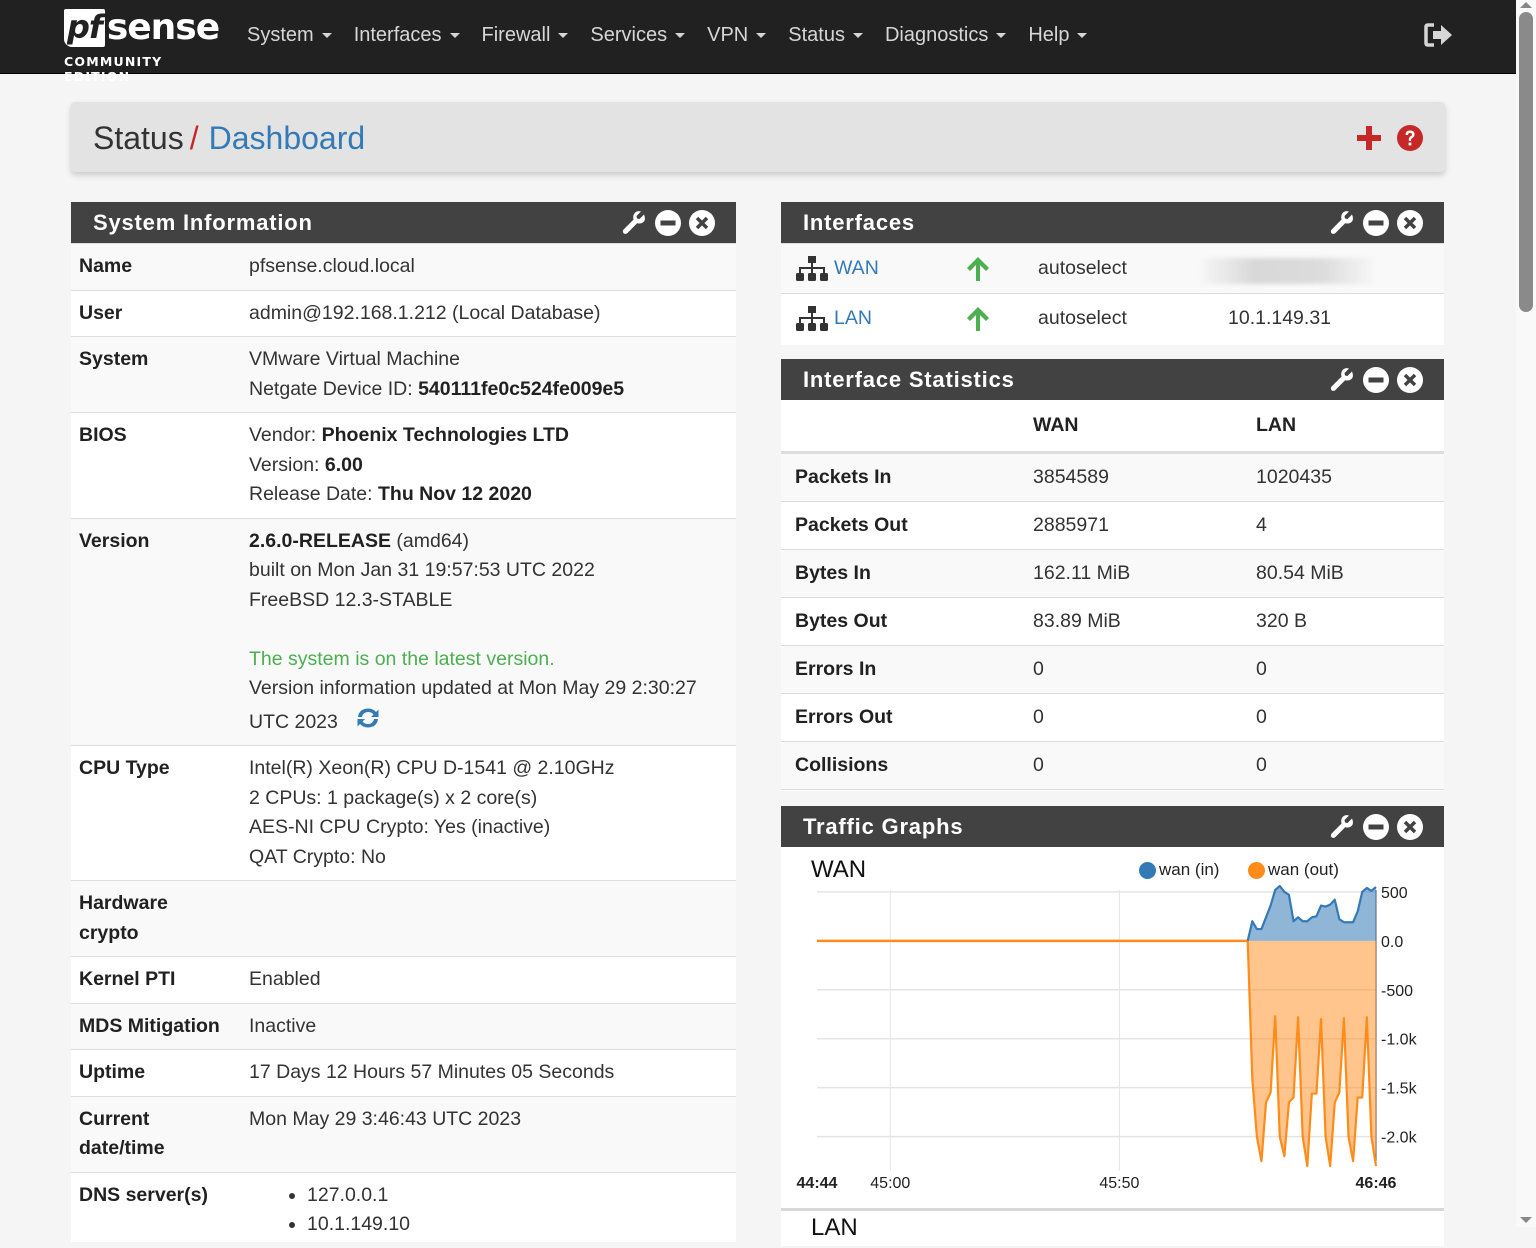 This screenshot has height=1248, width=1536. Describe the element at coordinates (143, 1194) in the screenshot. I see `info-key-label: DNS server(s)` at that location.